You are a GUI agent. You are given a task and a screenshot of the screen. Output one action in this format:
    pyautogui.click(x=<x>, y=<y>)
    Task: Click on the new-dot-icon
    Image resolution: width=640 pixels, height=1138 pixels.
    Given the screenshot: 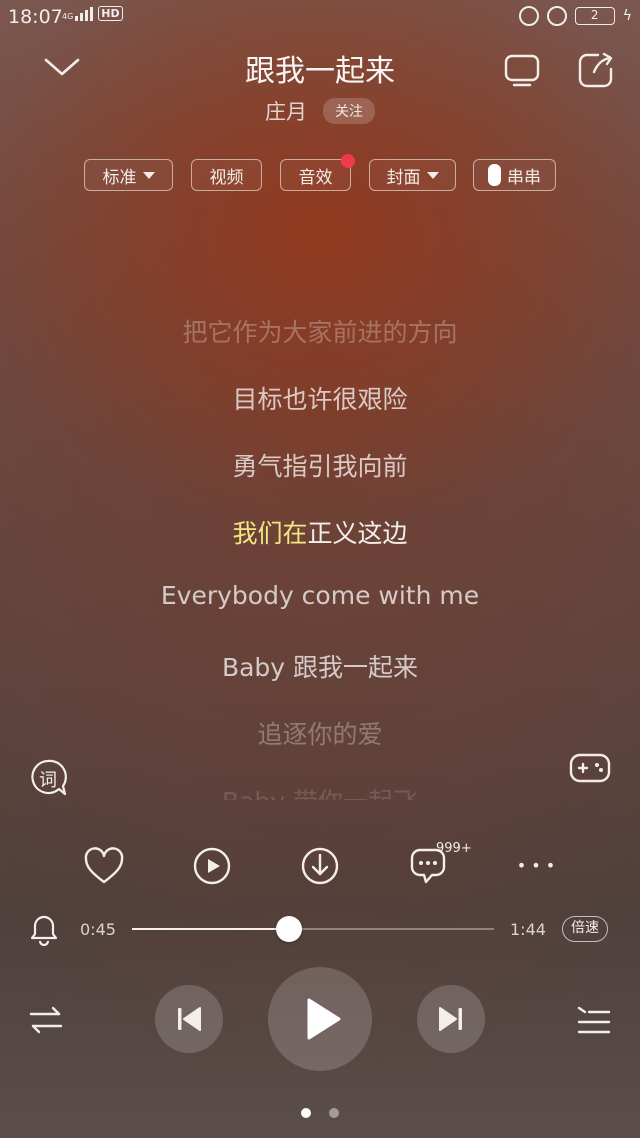 What is the action you would take?
    pyautogui.click(x=348, y=161)
    